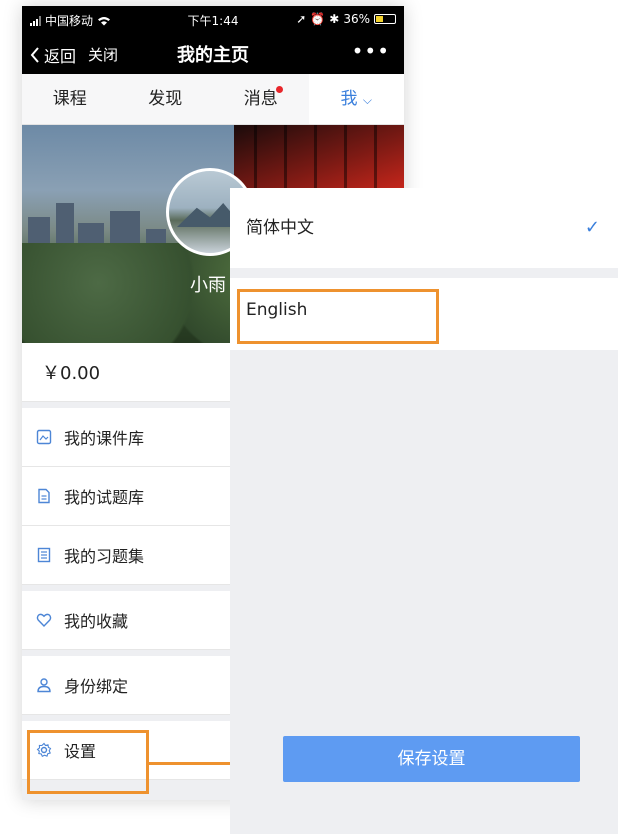 Image resolution: width=618 pixels, height=834 pixels. Describe the element at coordinates (592, 227) in the screenshot. I see `checkmark-icon: ✓` at that location.